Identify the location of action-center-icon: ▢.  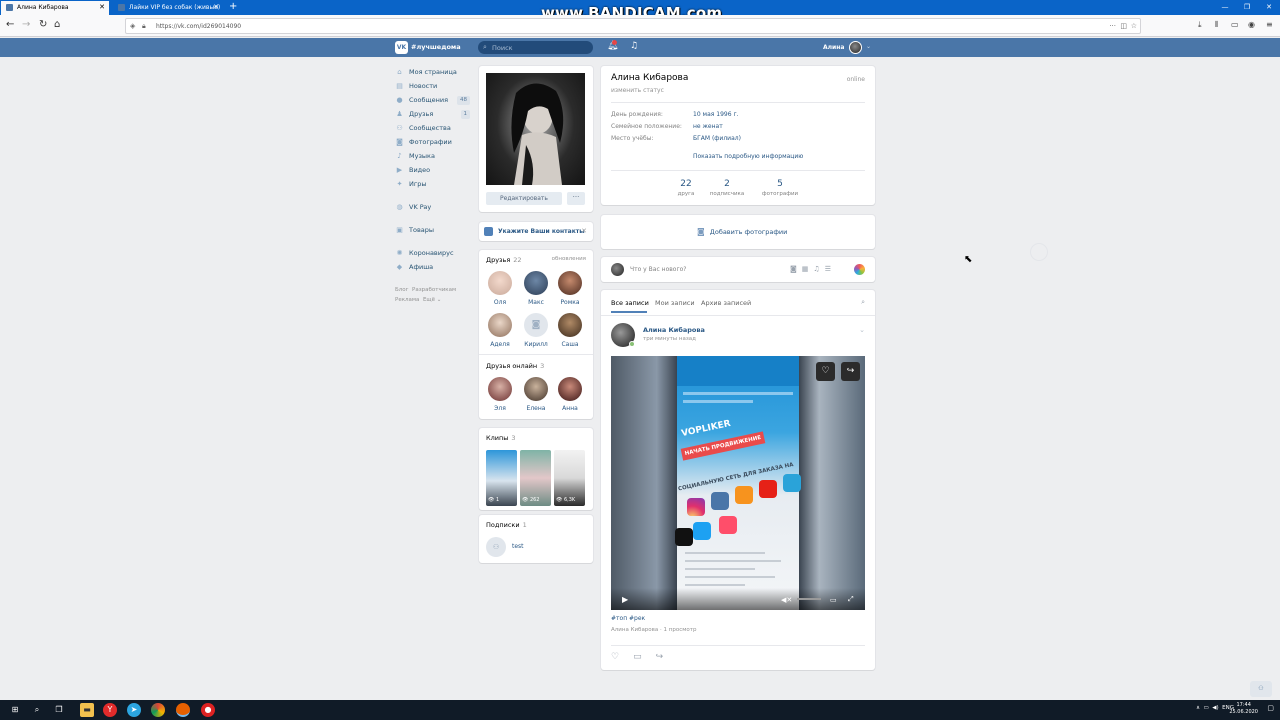
(1270, 708).